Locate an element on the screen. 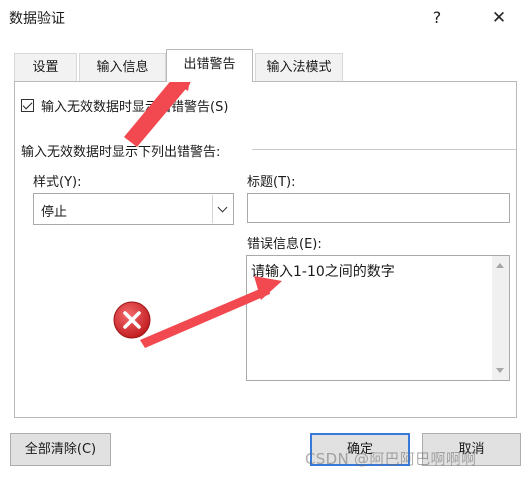 This screenshot has width=531, height=478. watermark: CSDN @阿巴阿巴啊啊啊 is located at coordinates (391, 459).